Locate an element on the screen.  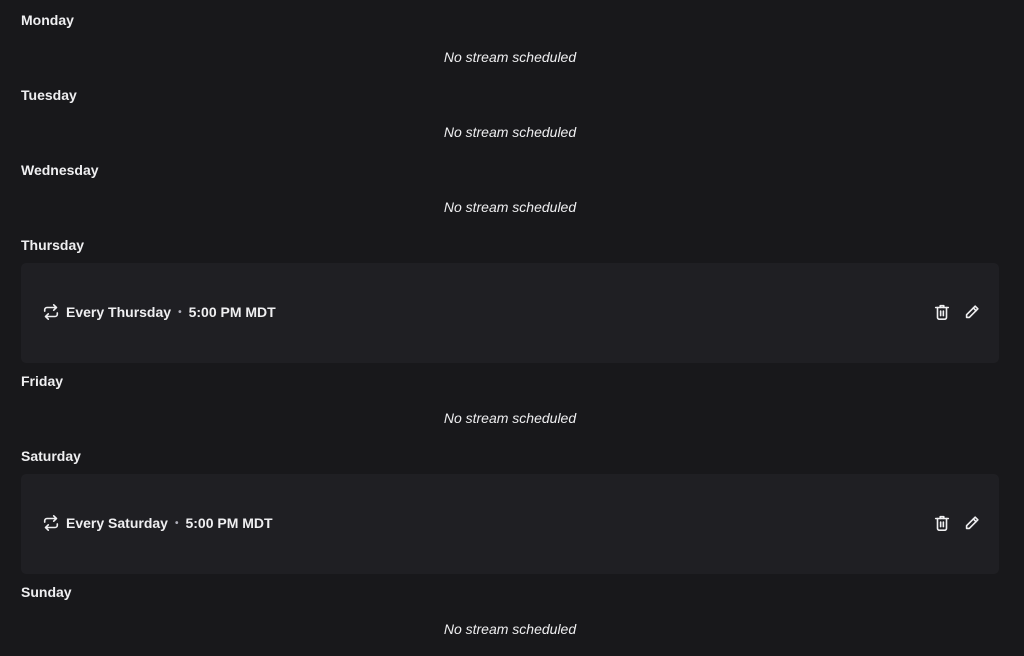
day-label-friday: Friday is located at coordinates (42, 381).